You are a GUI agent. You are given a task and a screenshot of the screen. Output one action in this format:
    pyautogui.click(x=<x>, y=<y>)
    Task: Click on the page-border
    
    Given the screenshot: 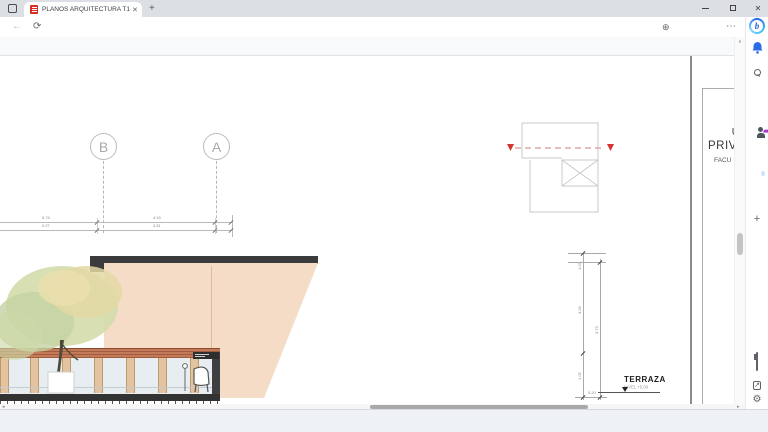 What is the action you would take?
    pyautogui.click(x=691, y=230)
    